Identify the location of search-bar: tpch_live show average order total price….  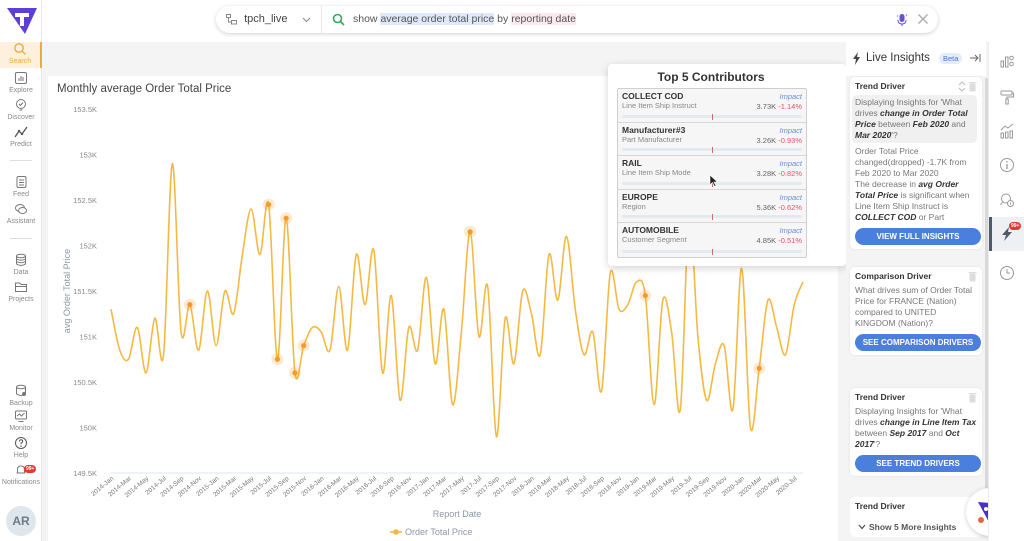
(577, 19).